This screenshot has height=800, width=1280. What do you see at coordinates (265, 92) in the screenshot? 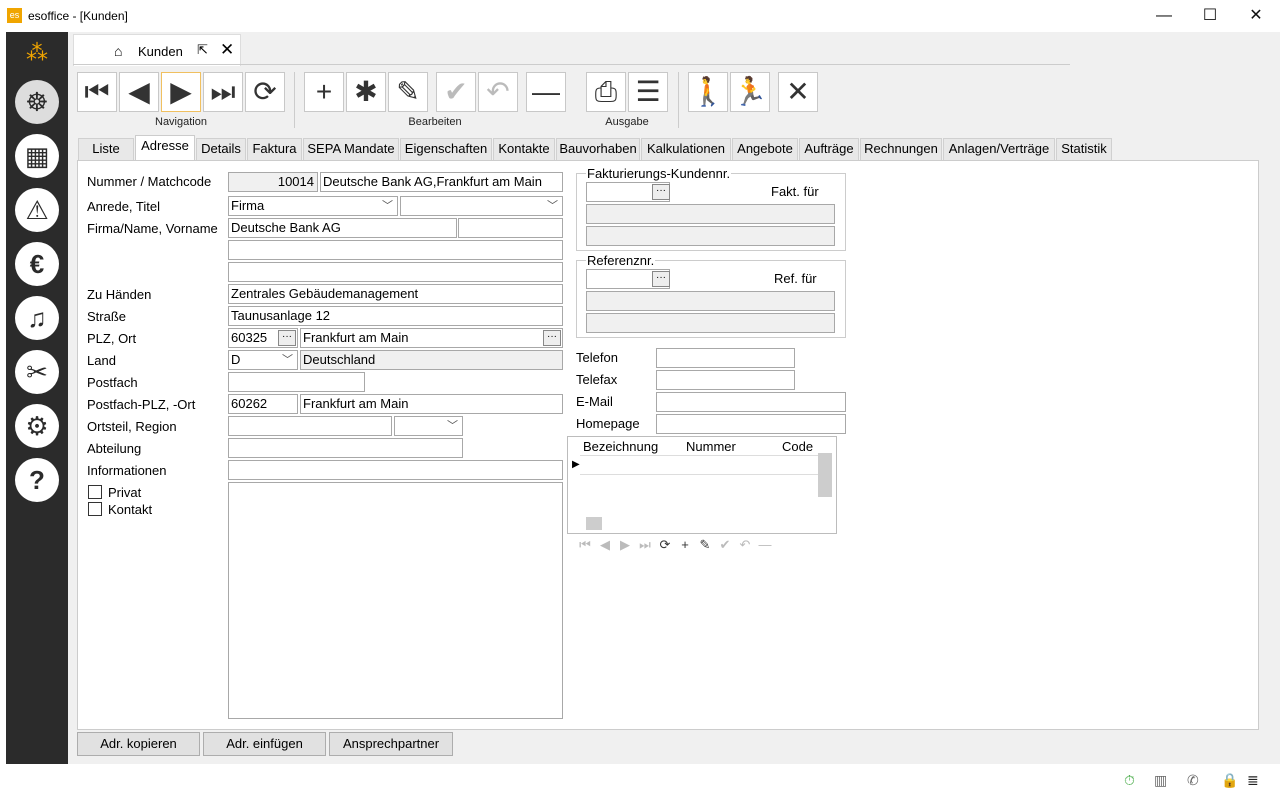
I see `refresh-button: ⟳` at bounding box center [265, 92].